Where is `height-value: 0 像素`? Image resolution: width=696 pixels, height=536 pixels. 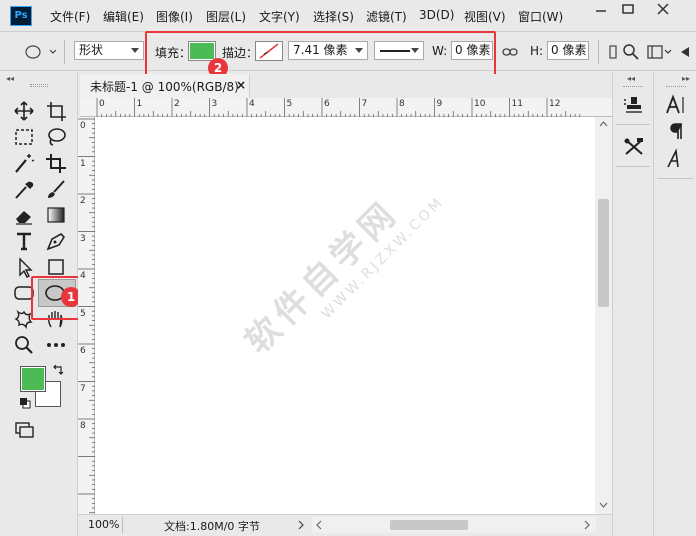
height-value: 0 像素 is located at coordinates (569, 50).